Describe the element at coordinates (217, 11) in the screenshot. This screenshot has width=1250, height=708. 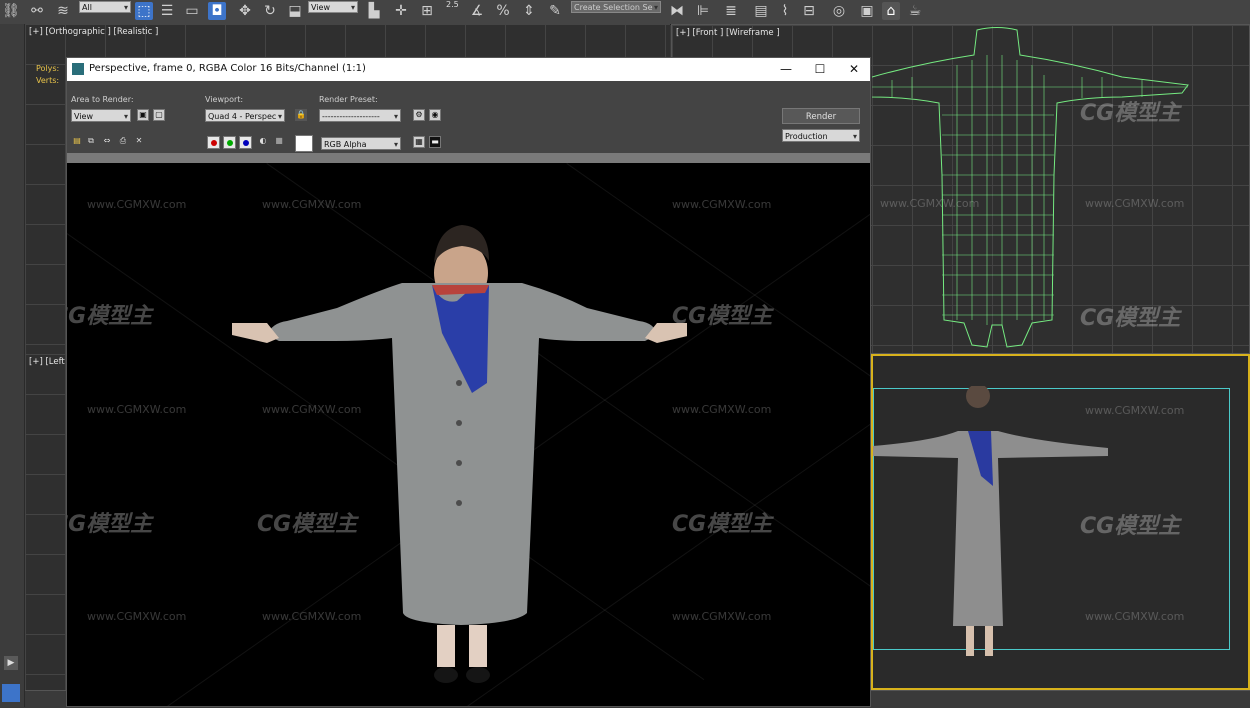
I see `window-crossing-icon: ◘` at that location.